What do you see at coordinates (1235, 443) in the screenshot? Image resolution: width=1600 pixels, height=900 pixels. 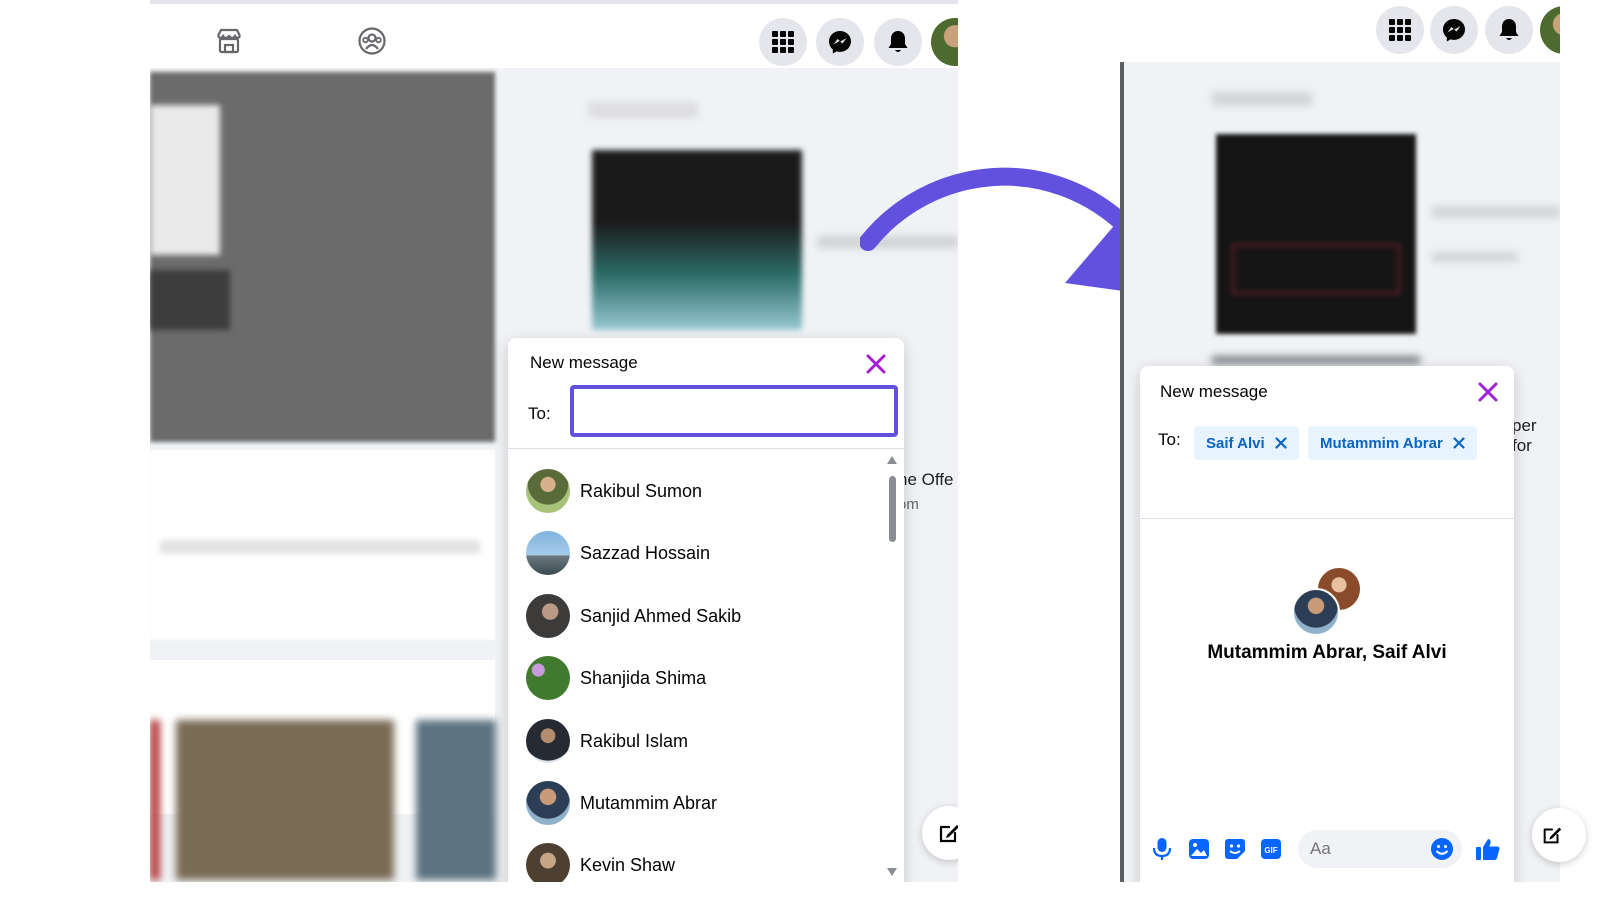 I see `recipient-chip-label: Saif Alvi` at bounding box center [1235, 443].